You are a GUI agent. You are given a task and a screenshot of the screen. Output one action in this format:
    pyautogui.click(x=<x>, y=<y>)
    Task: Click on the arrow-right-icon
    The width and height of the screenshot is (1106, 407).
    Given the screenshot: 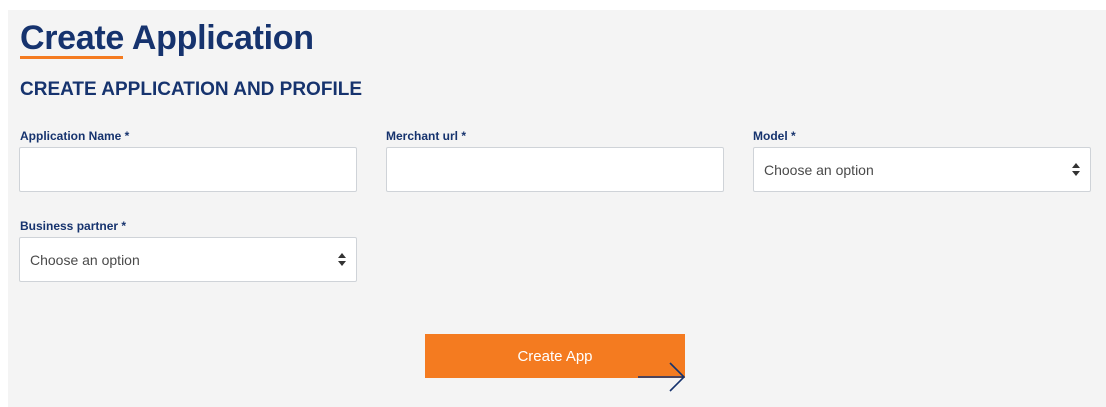 What is the action you would take?
    pyautogui.click(x=662, y=377)
    